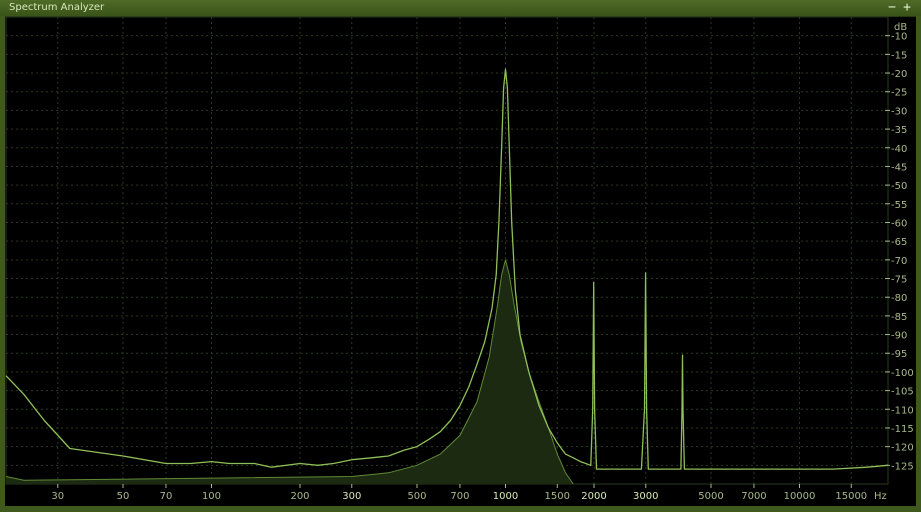  What do you see at coordinates (899, 55) in the screenshot?
I see `y-tick-label: -15` at bounding box center [899, 55].